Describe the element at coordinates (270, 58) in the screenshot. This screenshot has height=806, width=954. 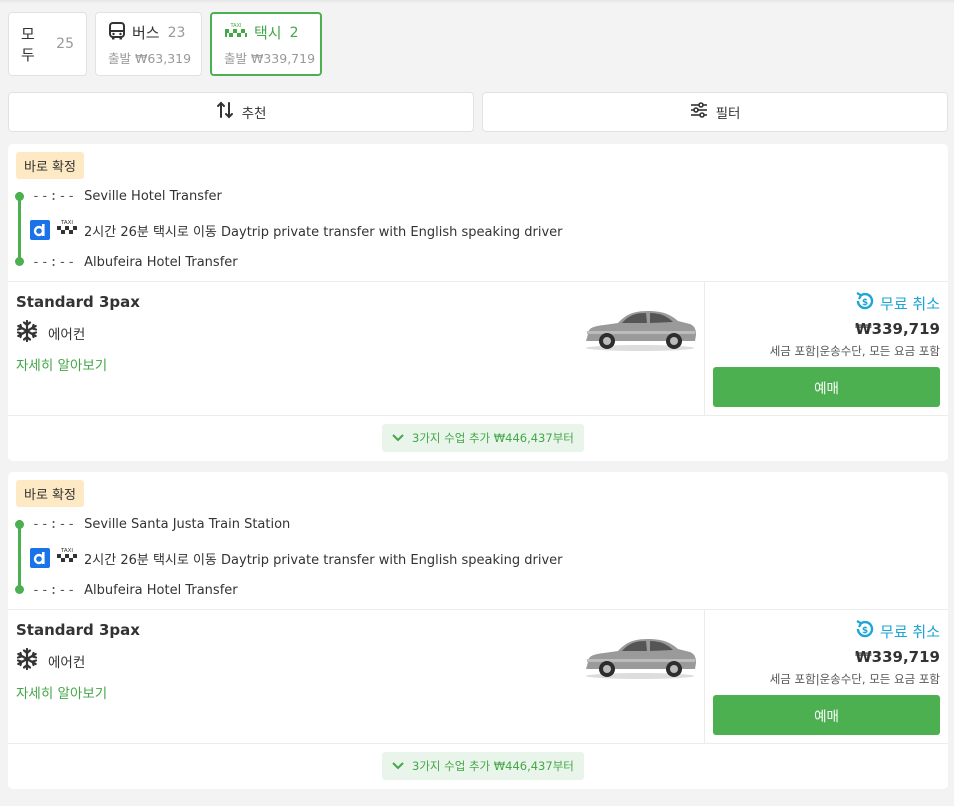
I see `tab-taxi-price: 출발 ₩339,719` at that location.